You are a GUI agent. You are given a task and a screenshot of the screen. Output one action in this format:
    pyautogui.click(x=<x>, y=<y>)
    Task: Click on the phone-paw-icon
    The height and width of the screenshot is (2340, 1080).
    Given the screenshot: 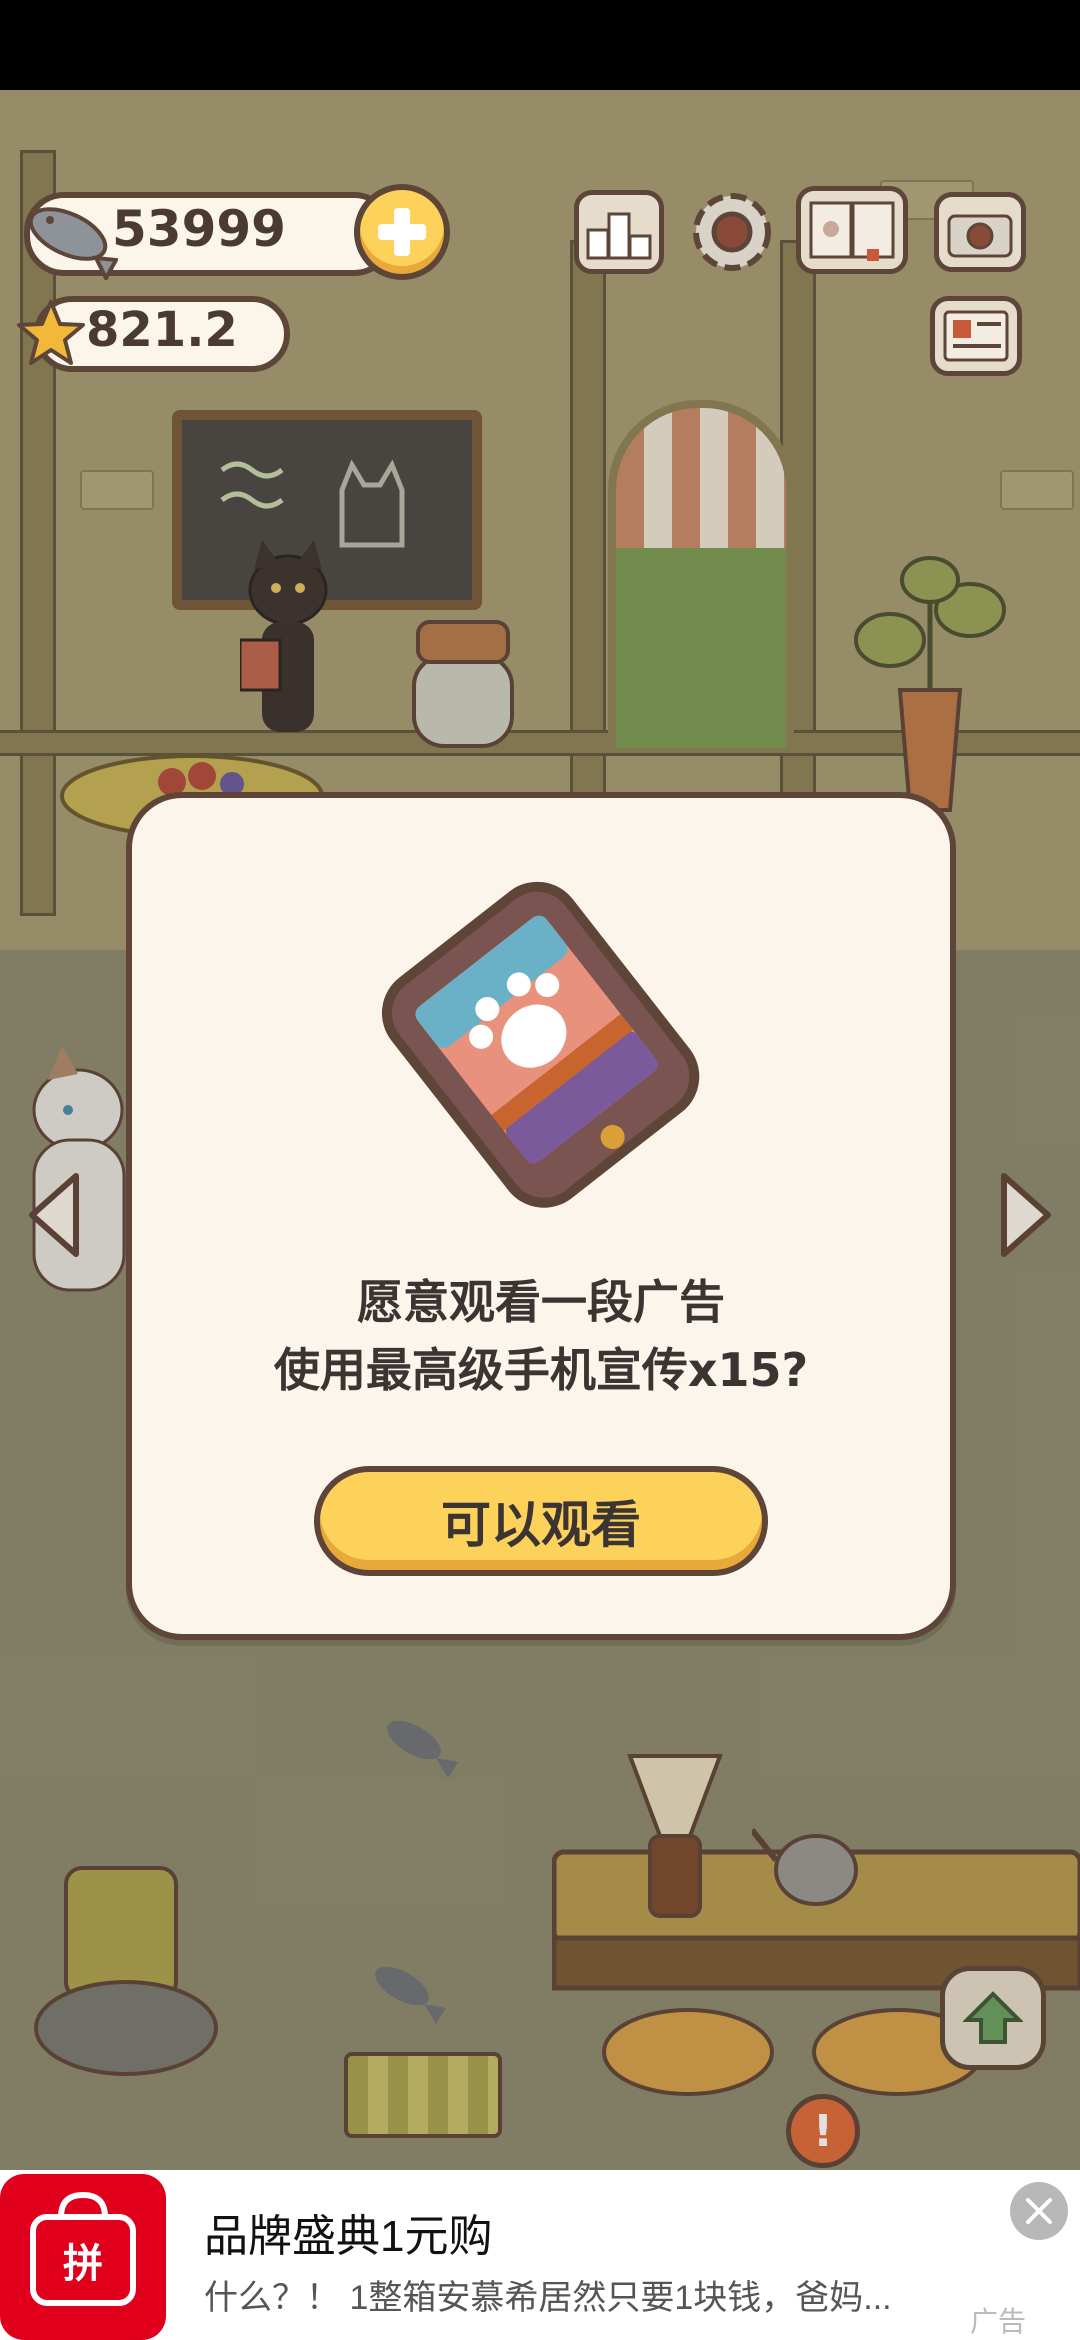 What is the action you would take?
    pyautogui.click(x=540, y=1044)
    